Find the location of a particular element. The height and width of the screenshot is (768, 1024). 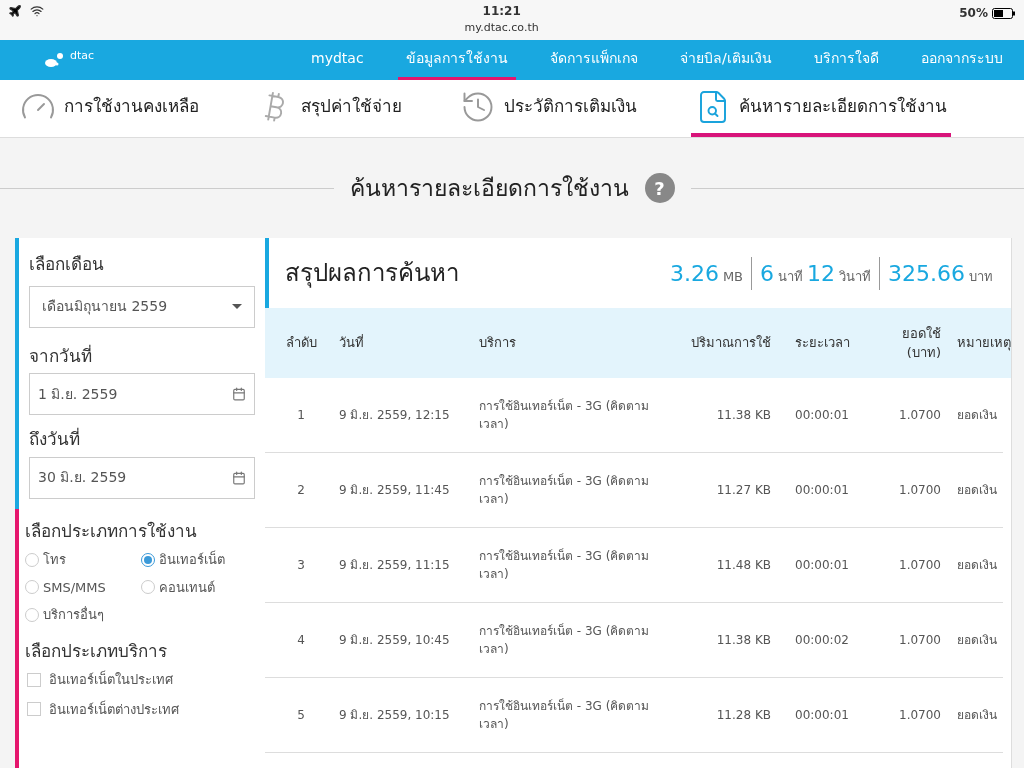

table-cell-text: 2 is located at coordinates (301, 490).